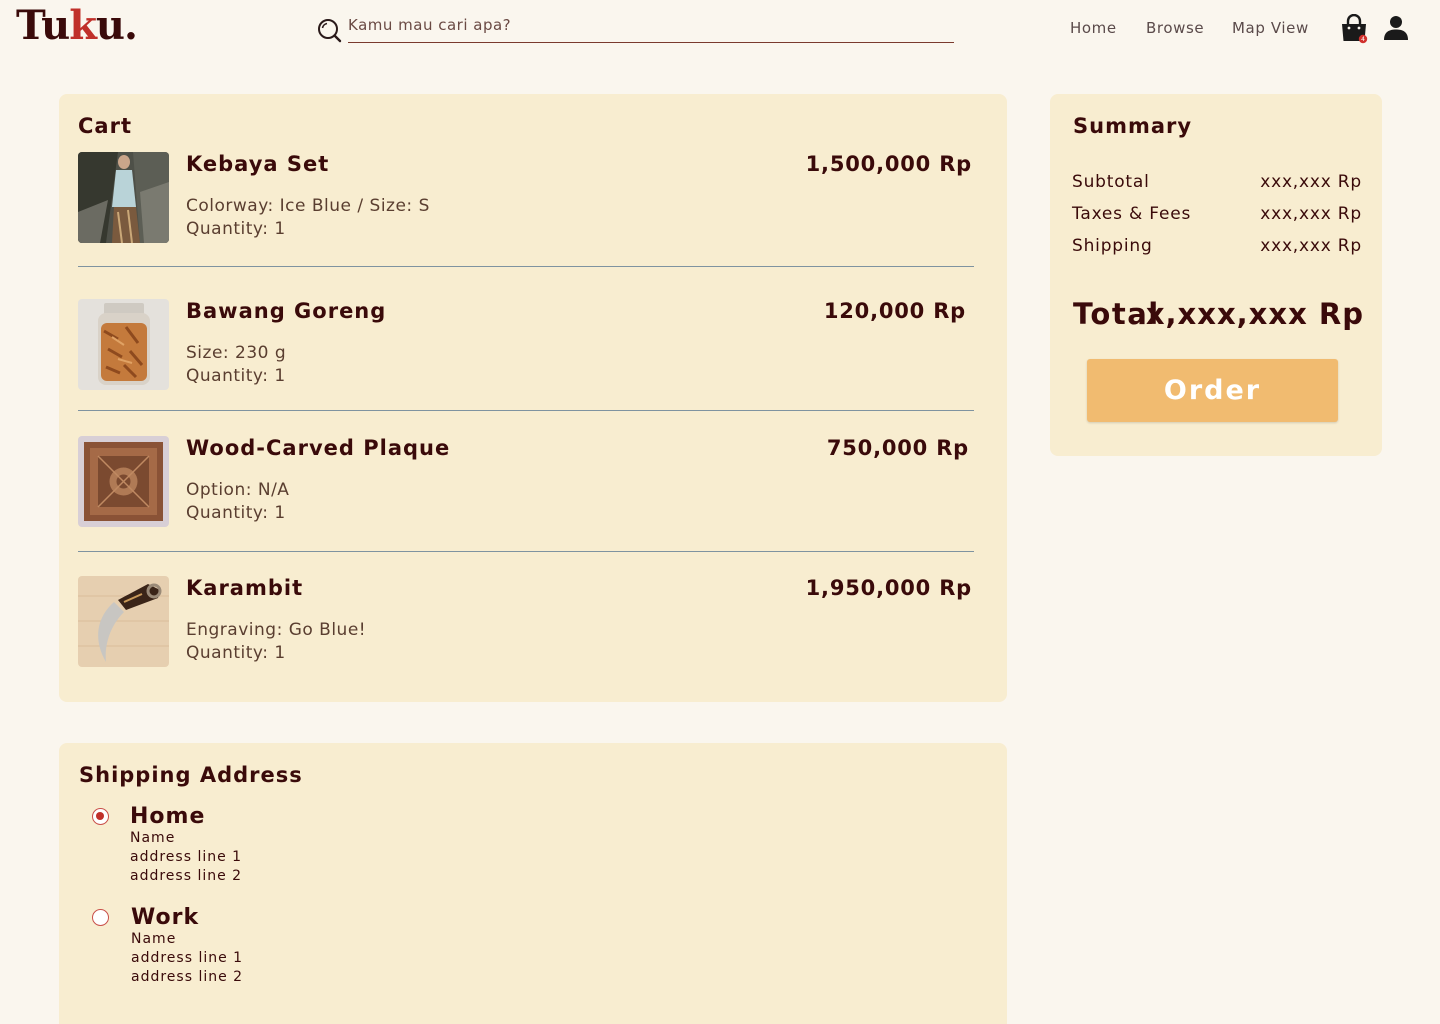 This screenshot has height=1024, width=1440. Describe the element at coordinates (238, 490) in the screenshot. I see `item-option: Option: N/A` at that location.